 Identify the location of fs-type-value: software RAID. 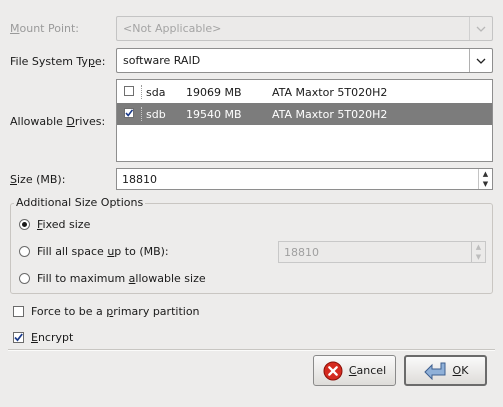
(162, 60).